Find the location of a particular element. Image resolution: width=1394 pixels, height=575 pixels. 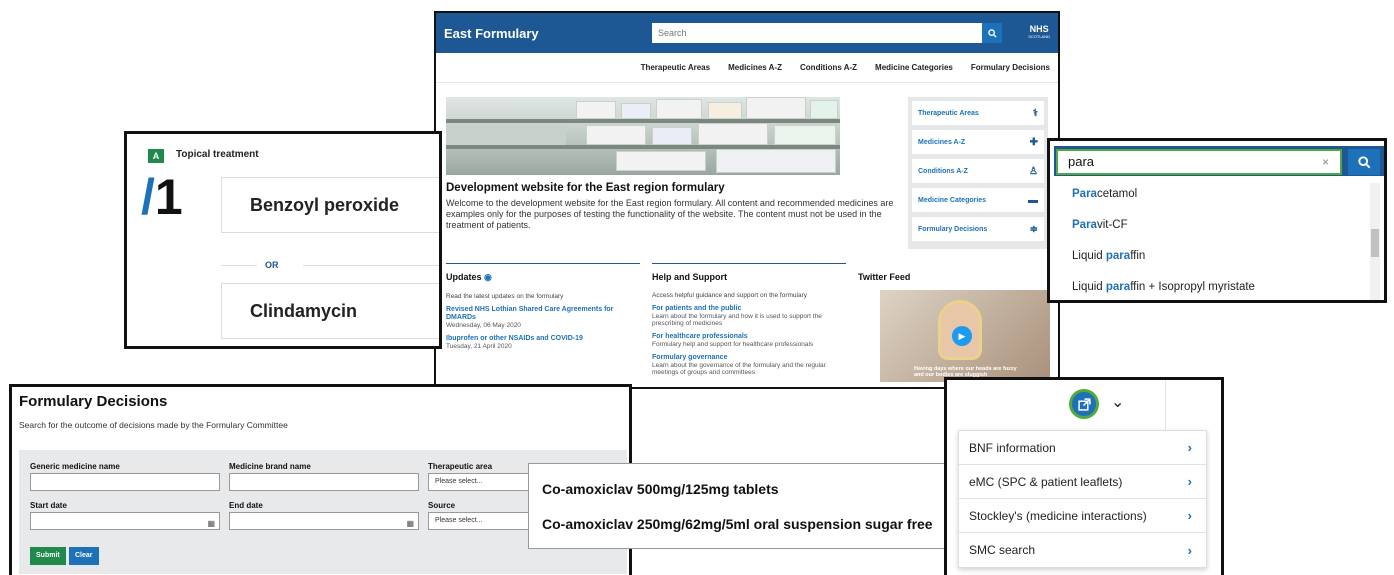

scrollbar-thumb is located at coordinates (1375, 243).